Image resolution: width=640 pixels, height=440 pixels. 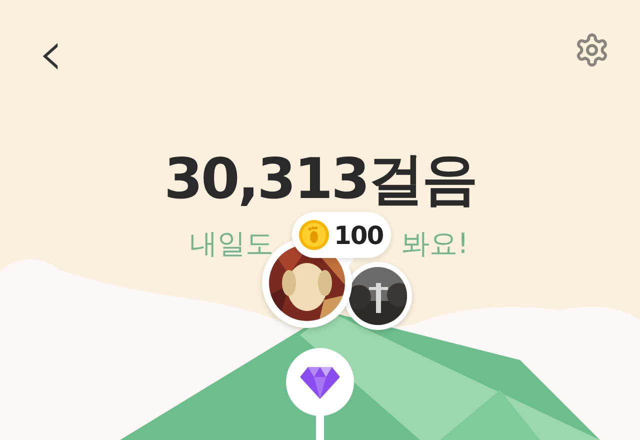 What do you see at coordinates (342, 235) in the screenshot?
I see `reward-bubble: 100` at bounding box center [342, 235].